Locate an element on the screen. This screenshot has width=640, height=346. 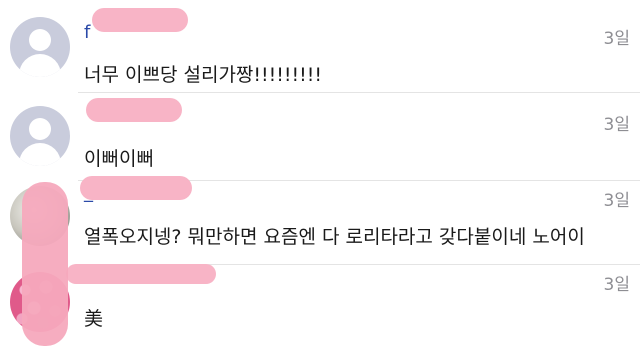
comment-username: f is located at coordinates (87, 33).